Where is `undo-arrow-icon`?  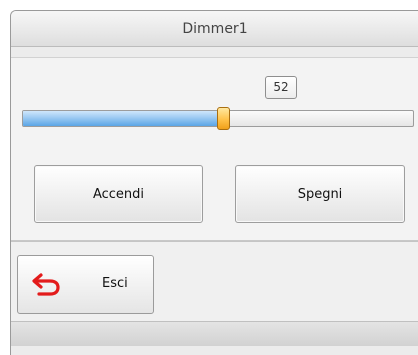 undo-arrow-icon is located at coordinates (46, 285).